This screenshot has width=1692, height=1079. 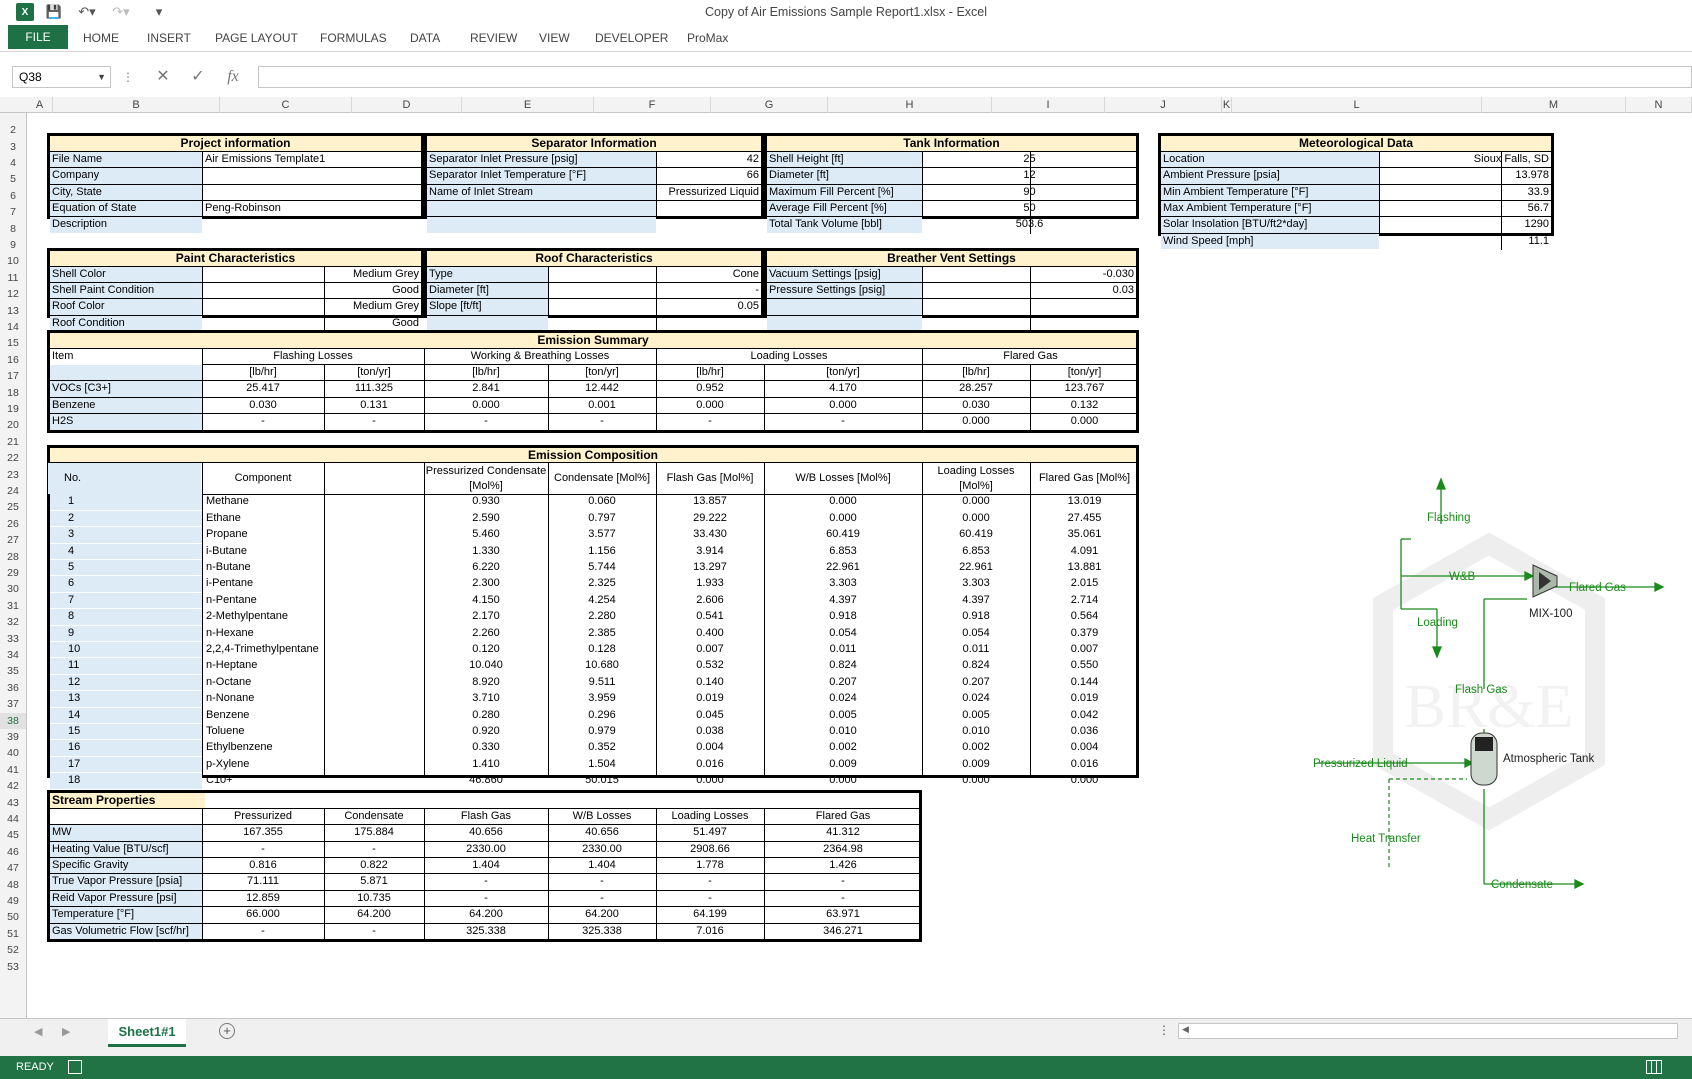 What do you see at coordinates (126, 682) in the screenshot?
I see `composition-row-number: 12` at bounding box center [126, 682].